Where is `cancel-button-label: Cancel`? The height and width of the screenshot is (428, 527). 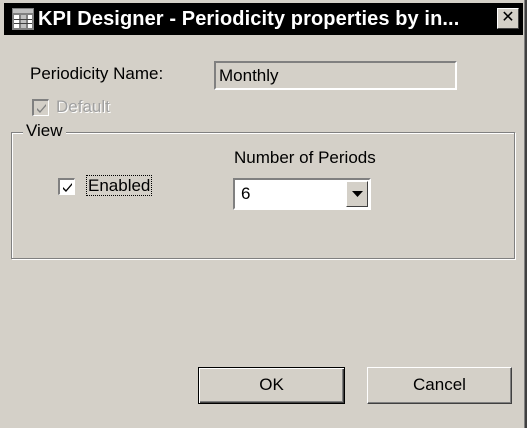 cancel-button-label: Cancel is located at coordinates (439, 384).